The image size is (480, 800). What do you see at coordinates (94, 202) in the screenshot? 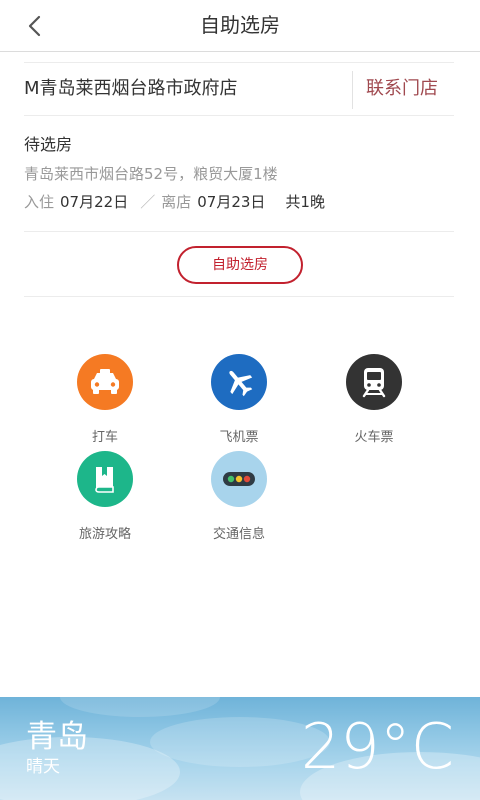
I see `checkin-date: 07月22日` at bounding box center [94, 202].